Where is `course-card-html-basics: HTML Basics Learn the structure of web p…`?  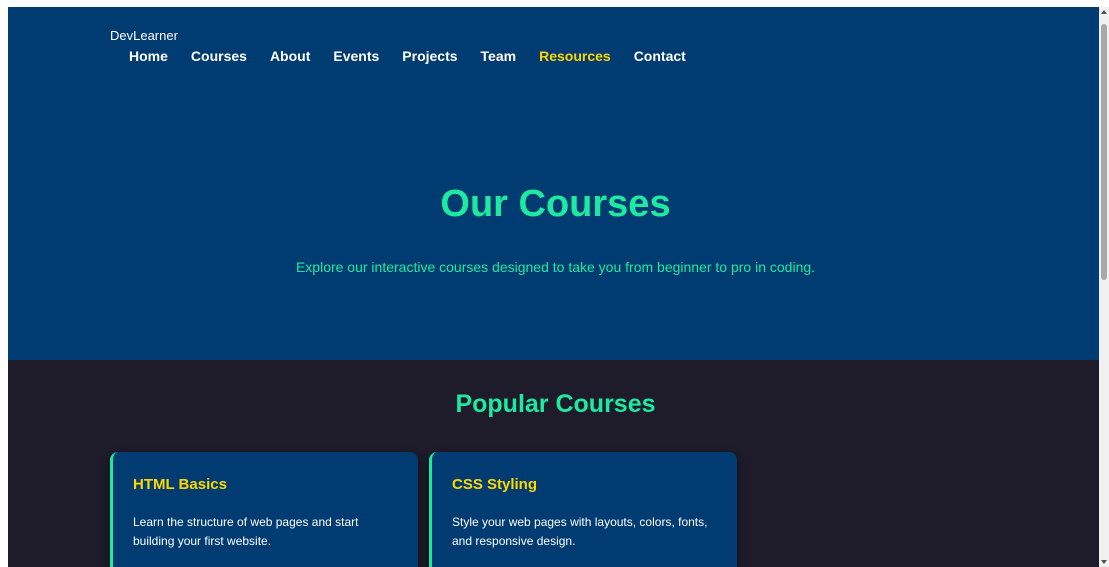 course-card-html-basics: HTML Basics Learn the structure of web p… is located at coordinates (264, 509).